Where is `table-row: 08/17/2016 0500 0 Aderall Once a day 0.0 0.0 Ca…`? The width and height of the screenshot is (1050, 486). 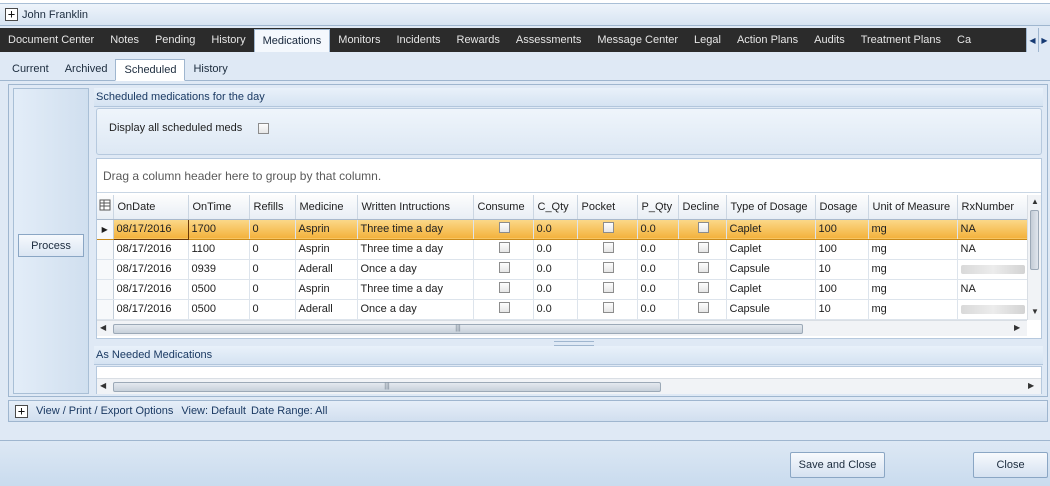
table-row: 08/17/2016 0500 0 Aderall Once a day 0.0 0.0 Ca… is located at coordinates (562, 309).